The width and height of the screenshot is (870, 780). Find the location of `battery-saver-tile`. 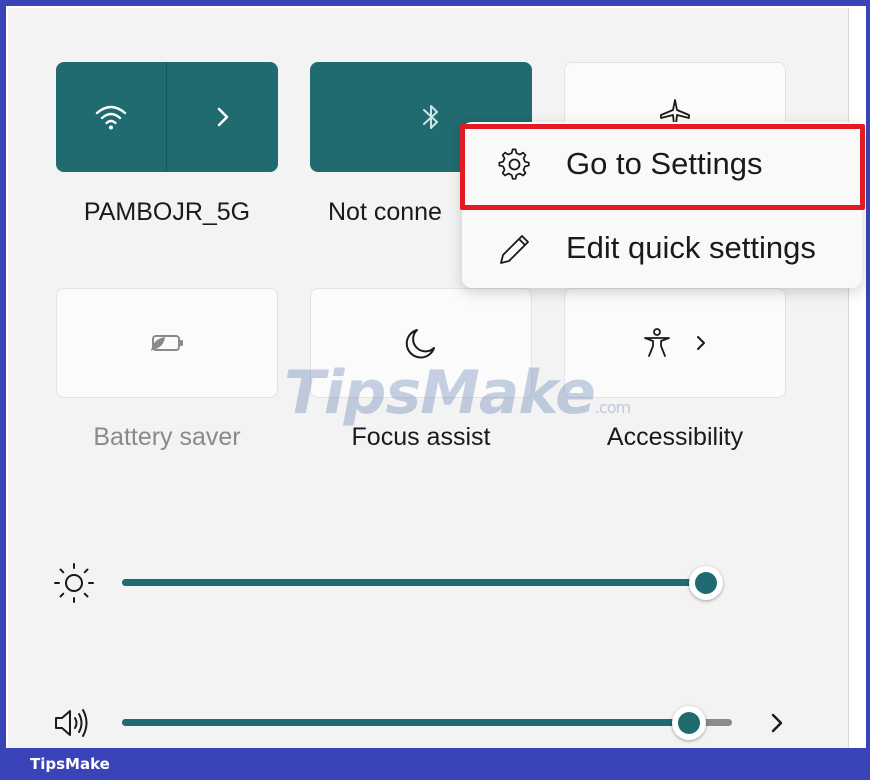

battery-saver-tile is located at coordinates (167, 343).